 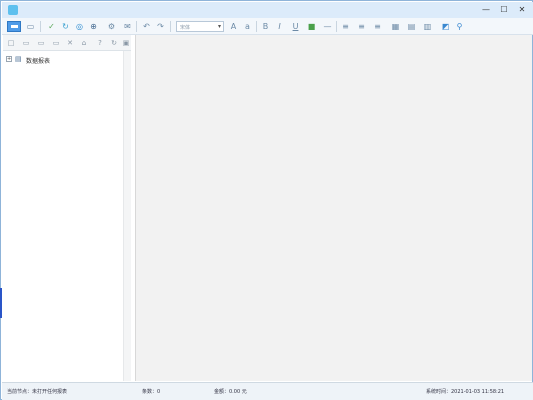 I want to click on new-icon, so click(x=14, y=26).